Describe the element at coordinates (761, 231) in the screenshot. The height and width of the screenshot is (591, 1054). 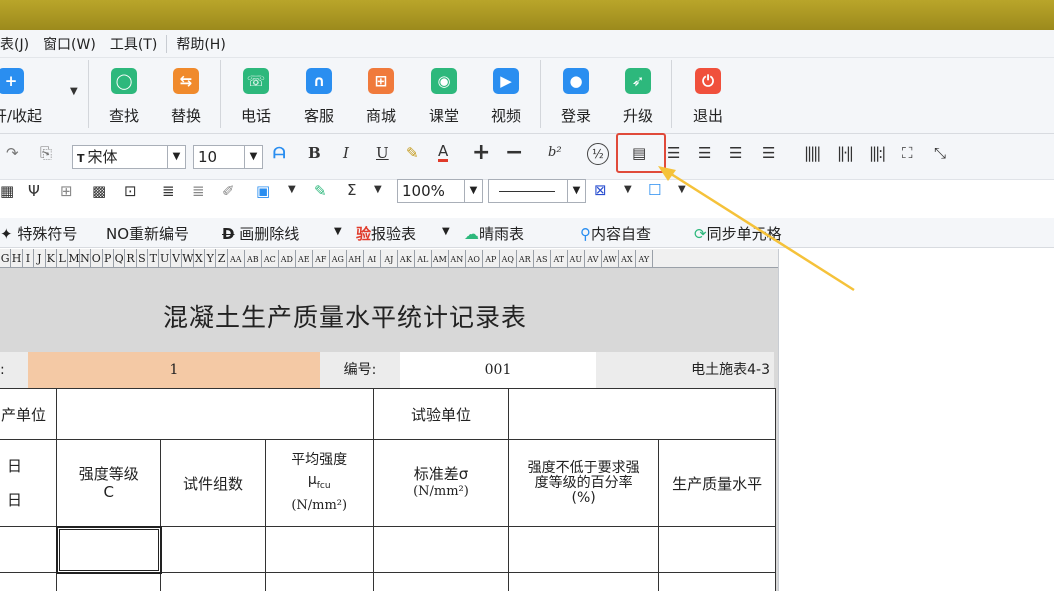
I see `arrow-line` at that location.